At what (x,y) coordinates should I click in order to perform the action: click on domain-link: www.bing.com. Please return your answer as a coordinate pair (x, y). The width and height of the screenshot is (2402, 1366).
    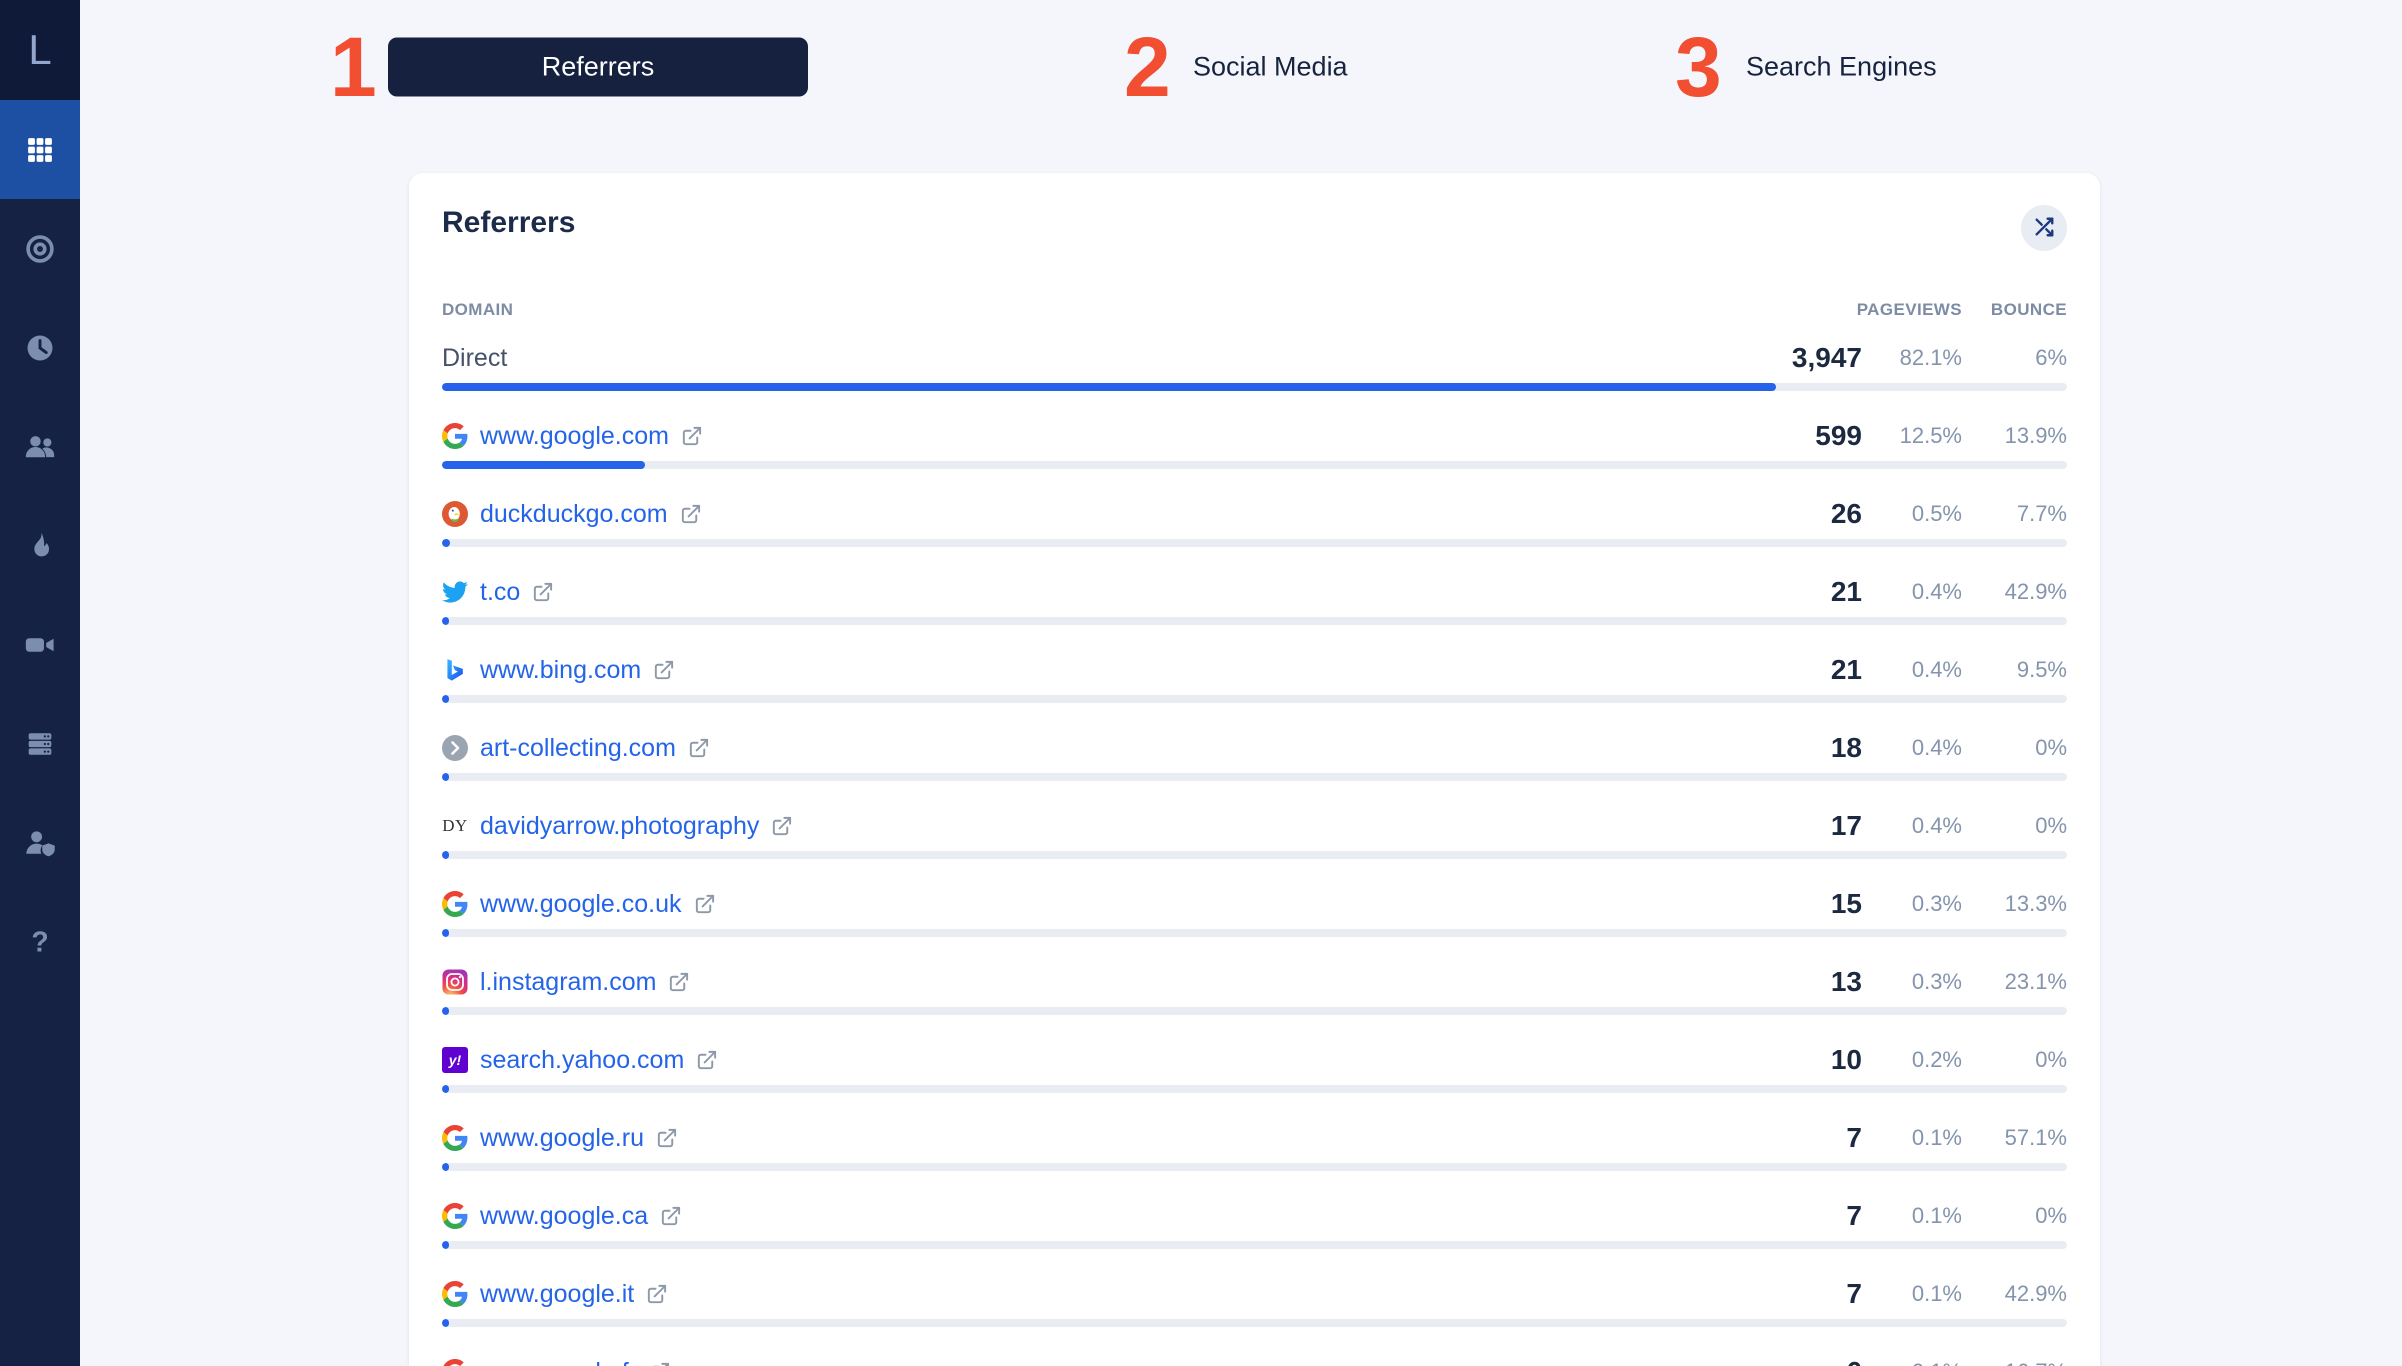
    Looking at the image, I should click on (560, 670).